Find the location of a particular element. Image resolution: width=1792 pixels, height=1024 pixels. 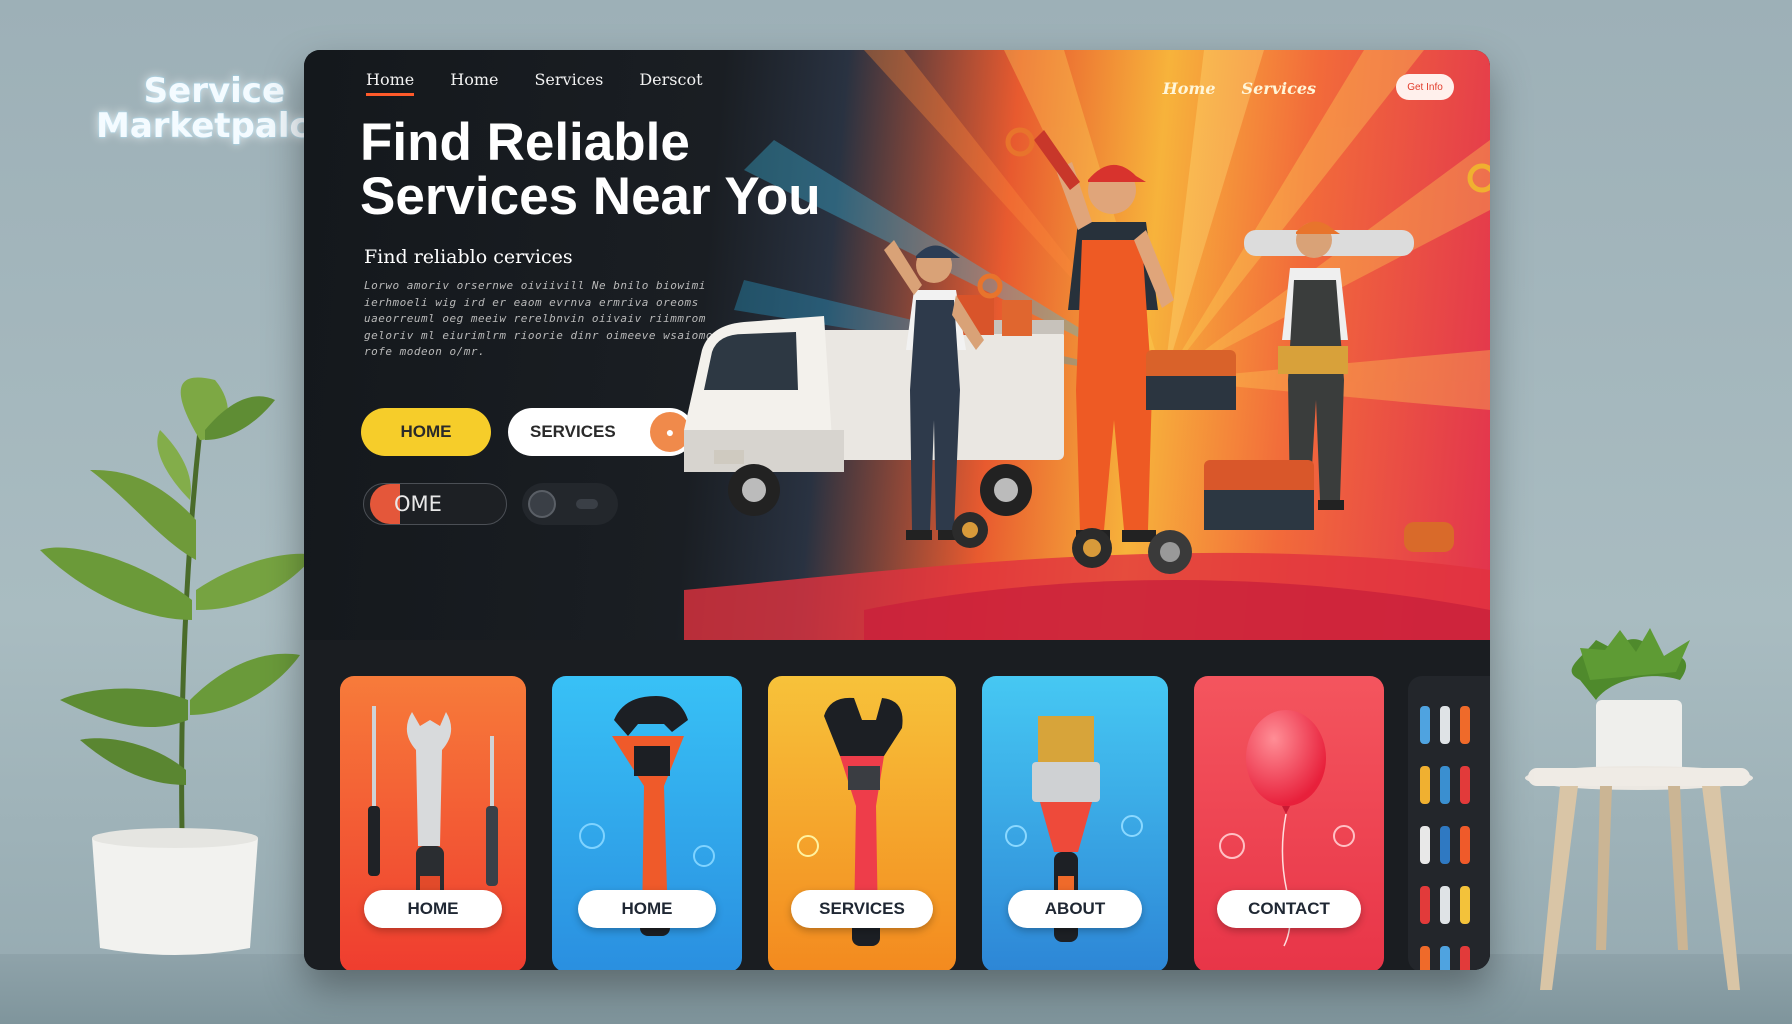

dark-toggle-switch is located at coordinates (570, 504).